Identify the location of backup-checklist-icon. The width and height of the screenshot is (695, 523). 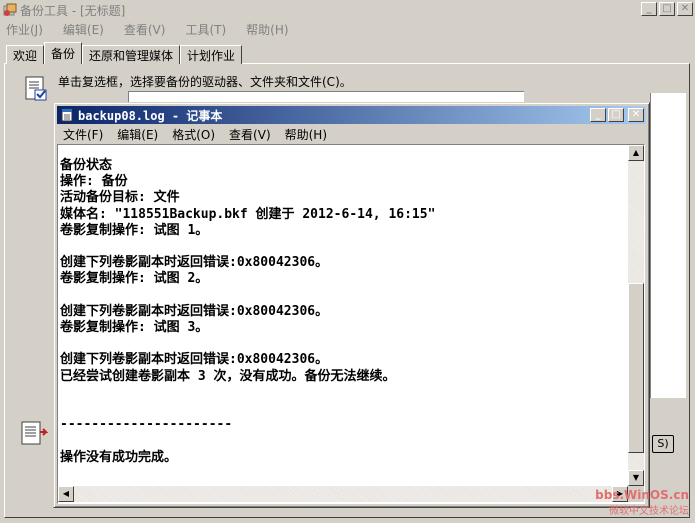
(36, 89).